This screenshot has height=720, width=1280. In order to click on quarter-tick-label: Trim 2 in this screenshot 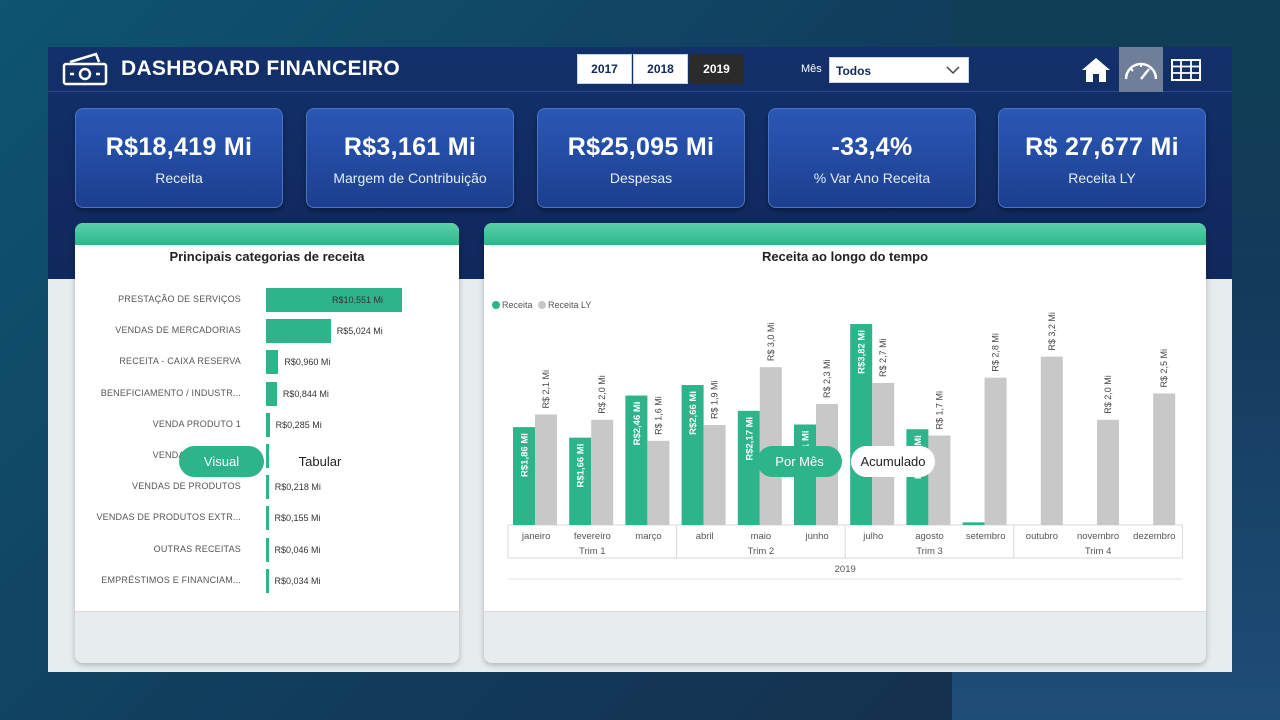, I will do `click(761, 551)`.